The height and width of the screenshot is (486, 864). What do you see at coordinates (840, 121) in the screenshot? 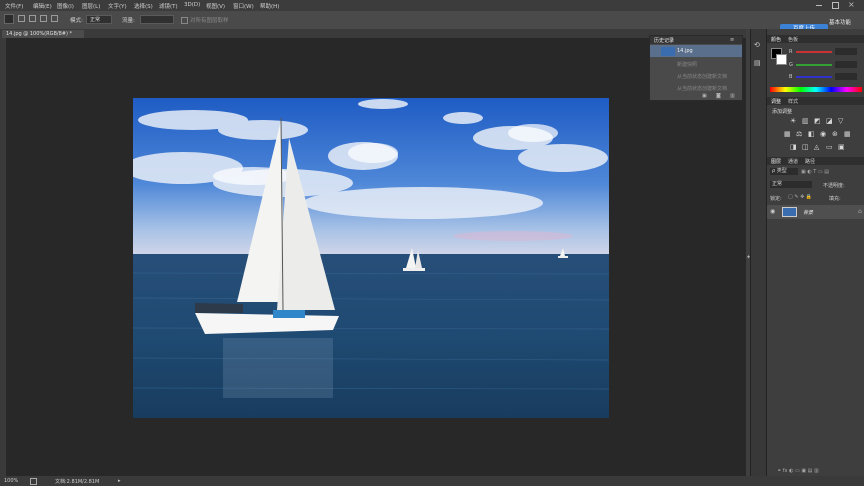
I see `vibrance-icon: ▽` at bounding box center [840, 121].